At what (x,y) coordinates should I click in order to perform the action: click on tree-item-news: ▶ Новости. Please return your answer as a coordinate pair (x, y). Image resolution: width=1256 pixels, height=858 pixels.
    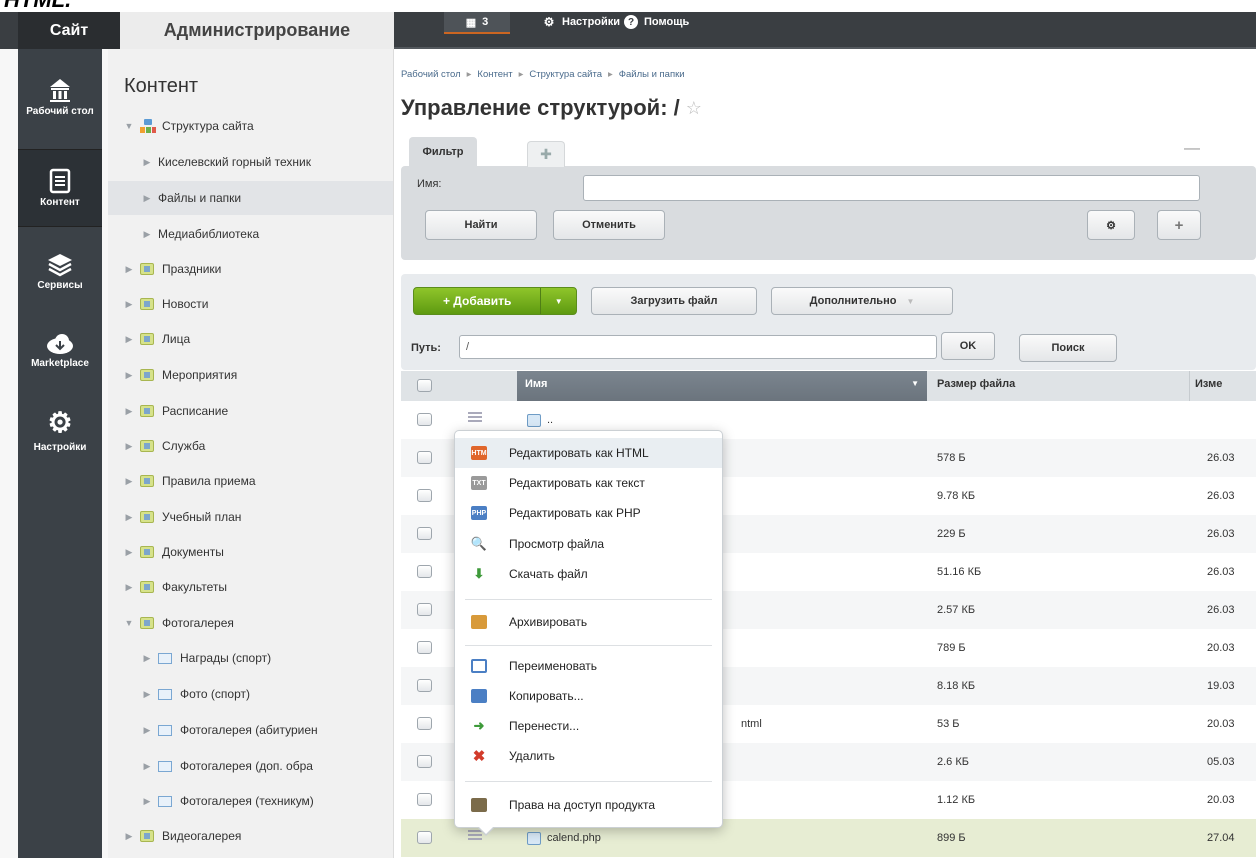
    Looking at the image, I should click on (250, 304).